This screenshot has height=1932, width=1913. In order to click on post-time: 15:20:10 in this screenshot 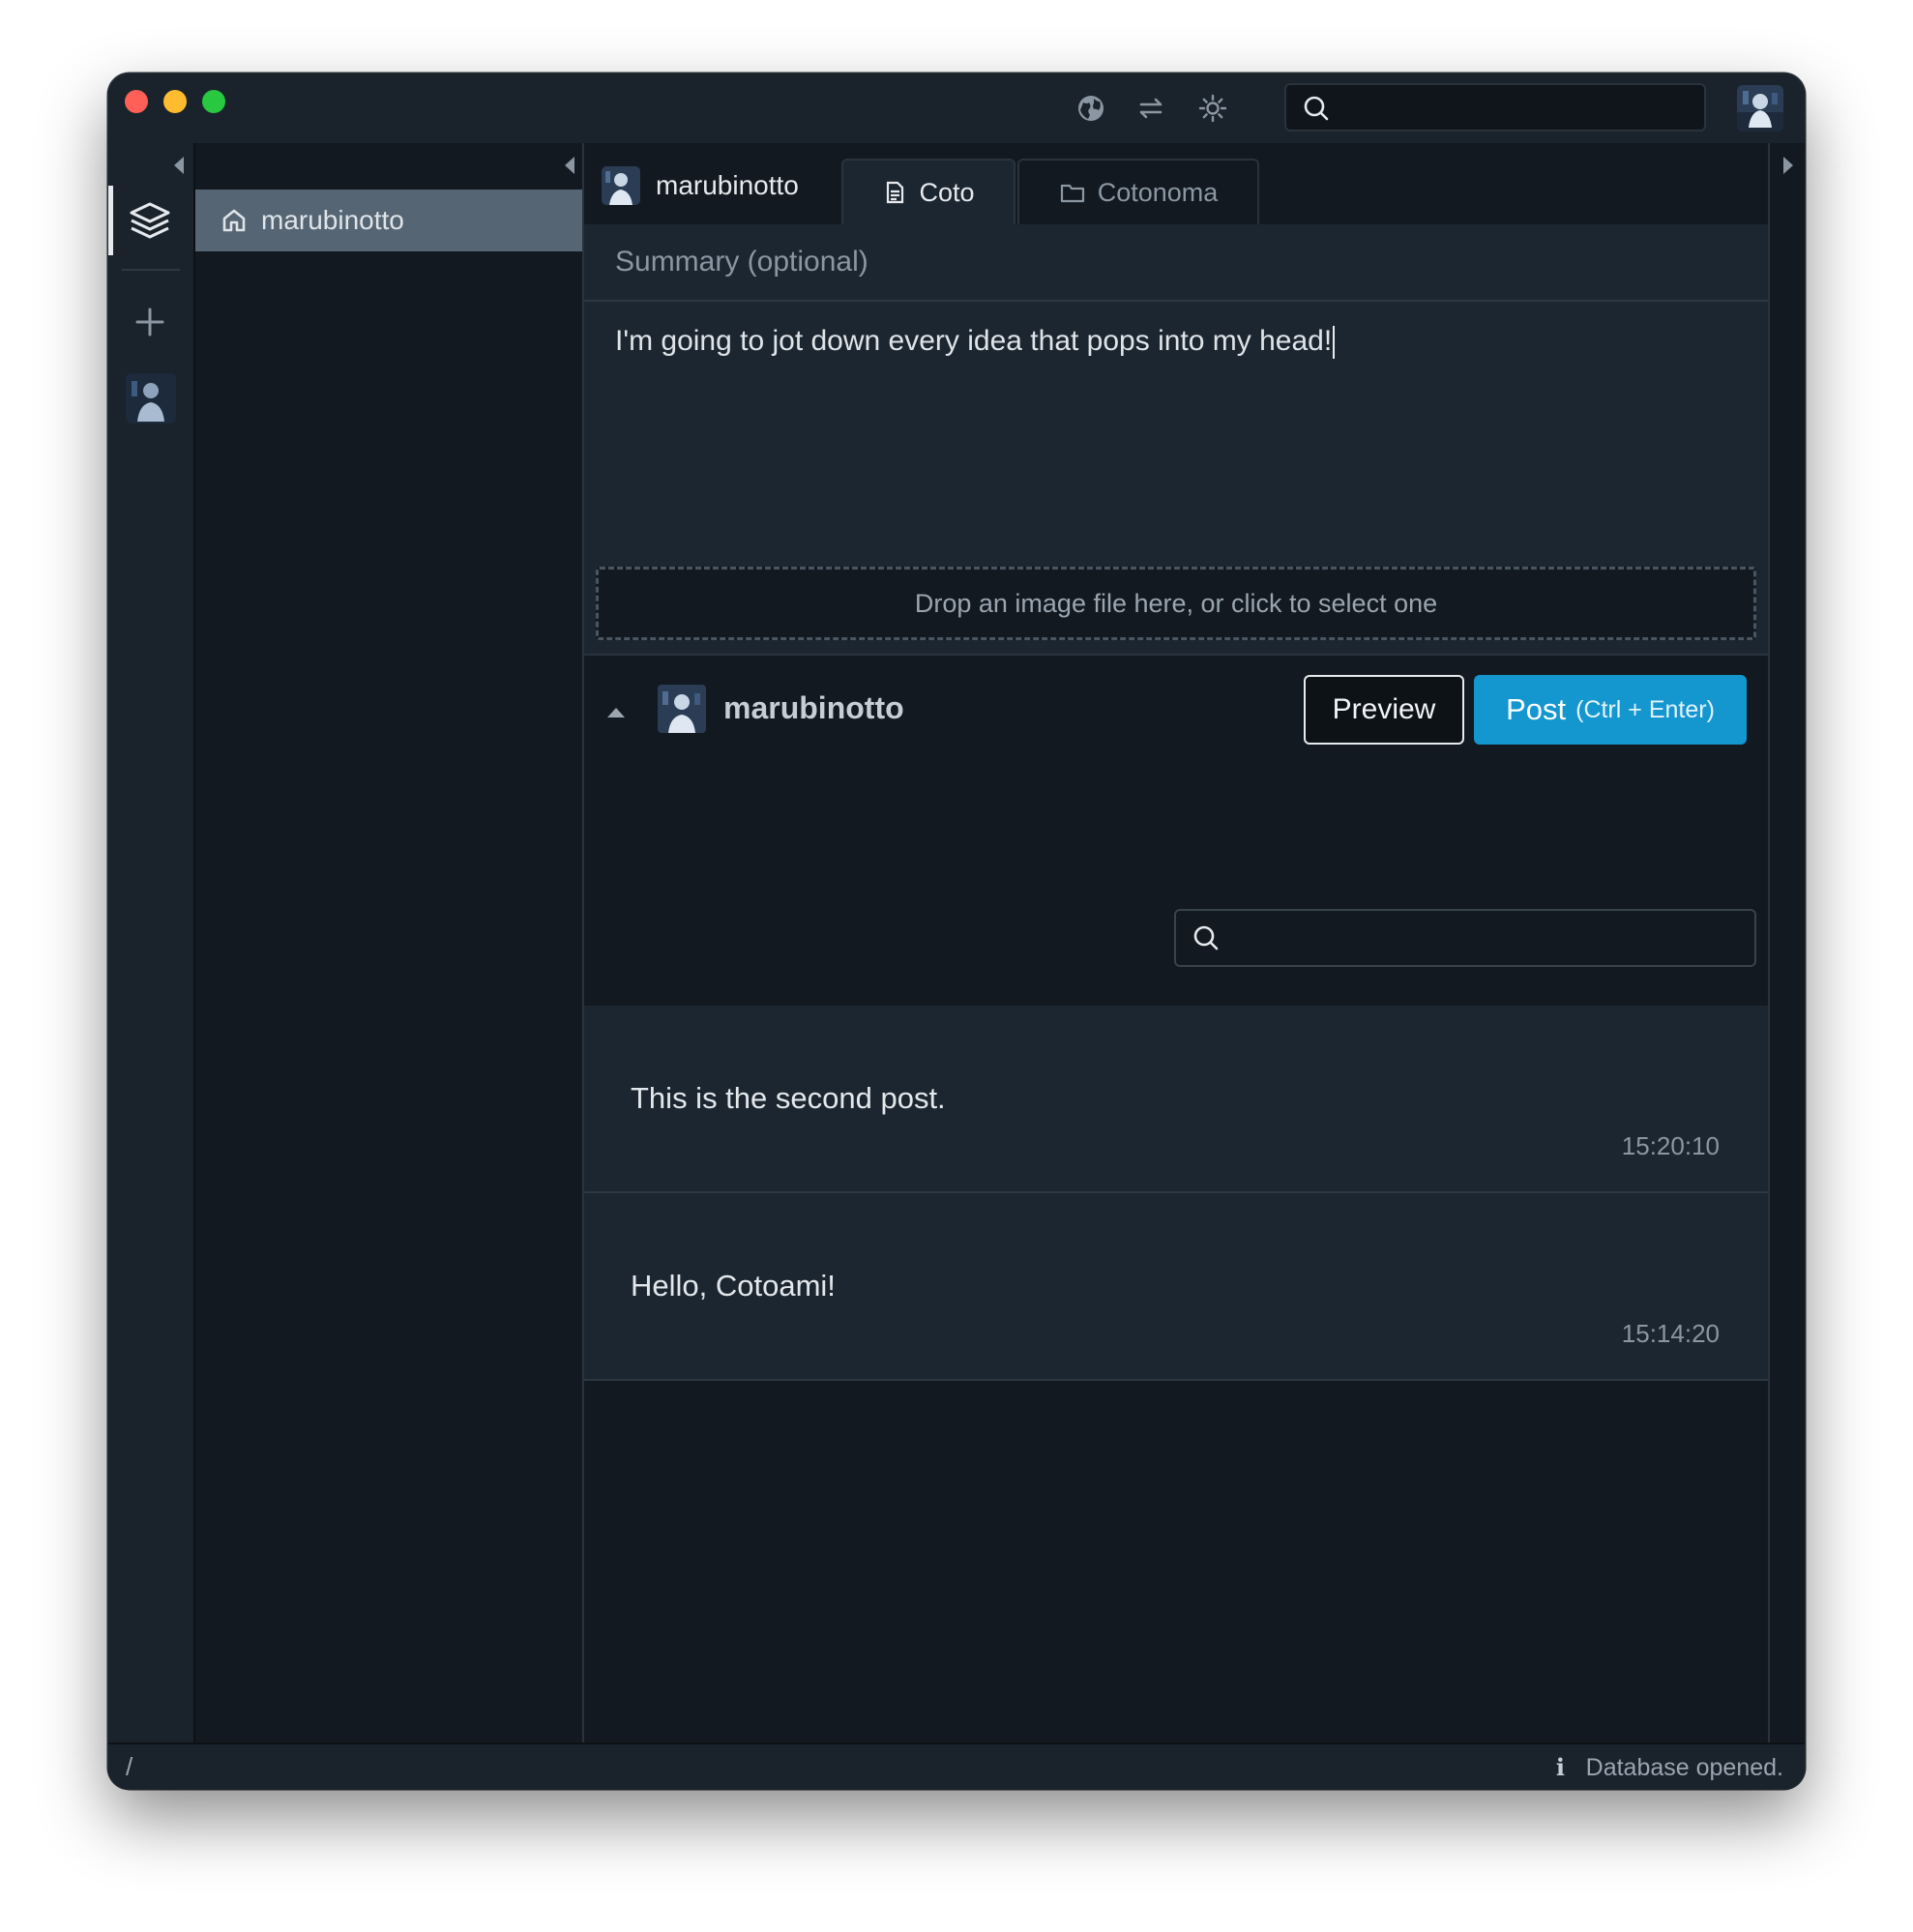, I will do `click(1670, 1145)`.